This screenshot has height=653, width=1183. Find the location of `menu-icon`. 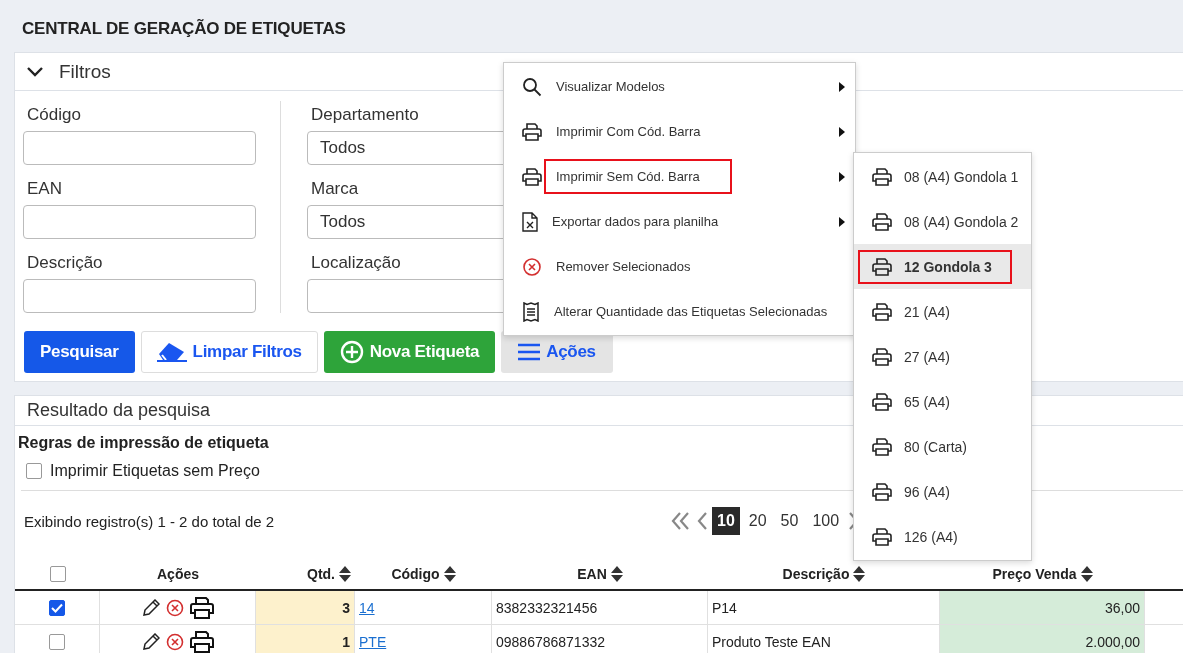

menu-icon is located at coordinates (529, 352).